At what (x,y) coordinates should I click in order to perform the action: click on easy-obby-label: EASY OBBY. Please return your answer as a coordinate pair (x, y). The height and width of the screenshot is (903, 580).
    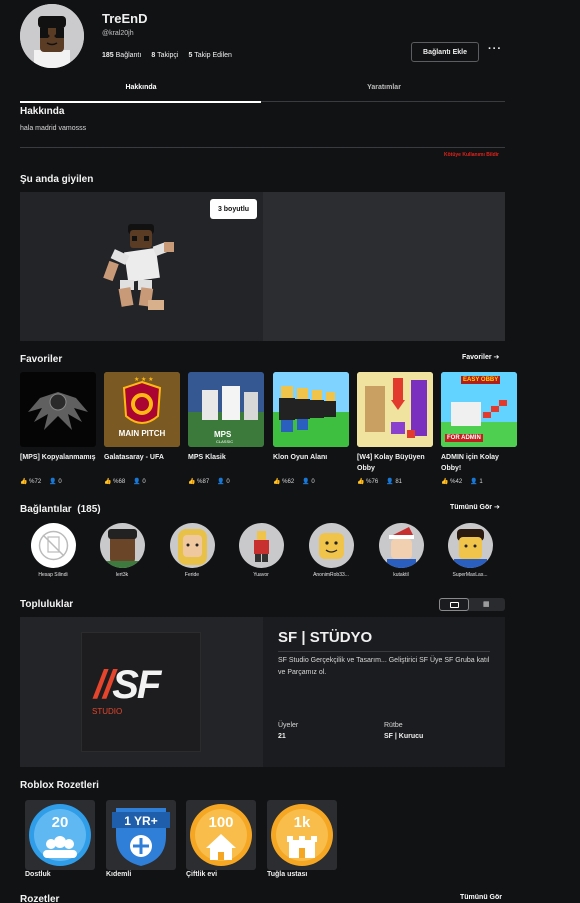
    Looking at the image, I should click on (481, 380).